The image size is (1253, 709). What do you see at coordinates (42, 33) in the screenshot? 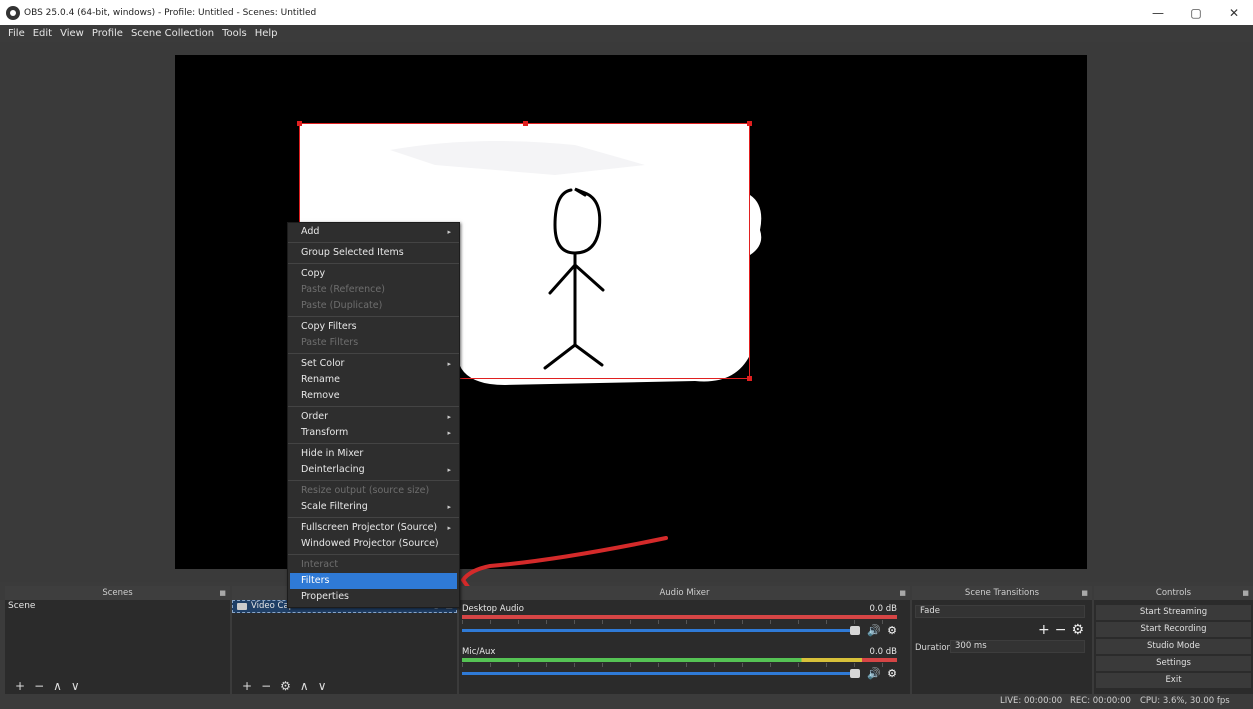
I see `menu-edit: Edit` at bounding box center [42, 33].